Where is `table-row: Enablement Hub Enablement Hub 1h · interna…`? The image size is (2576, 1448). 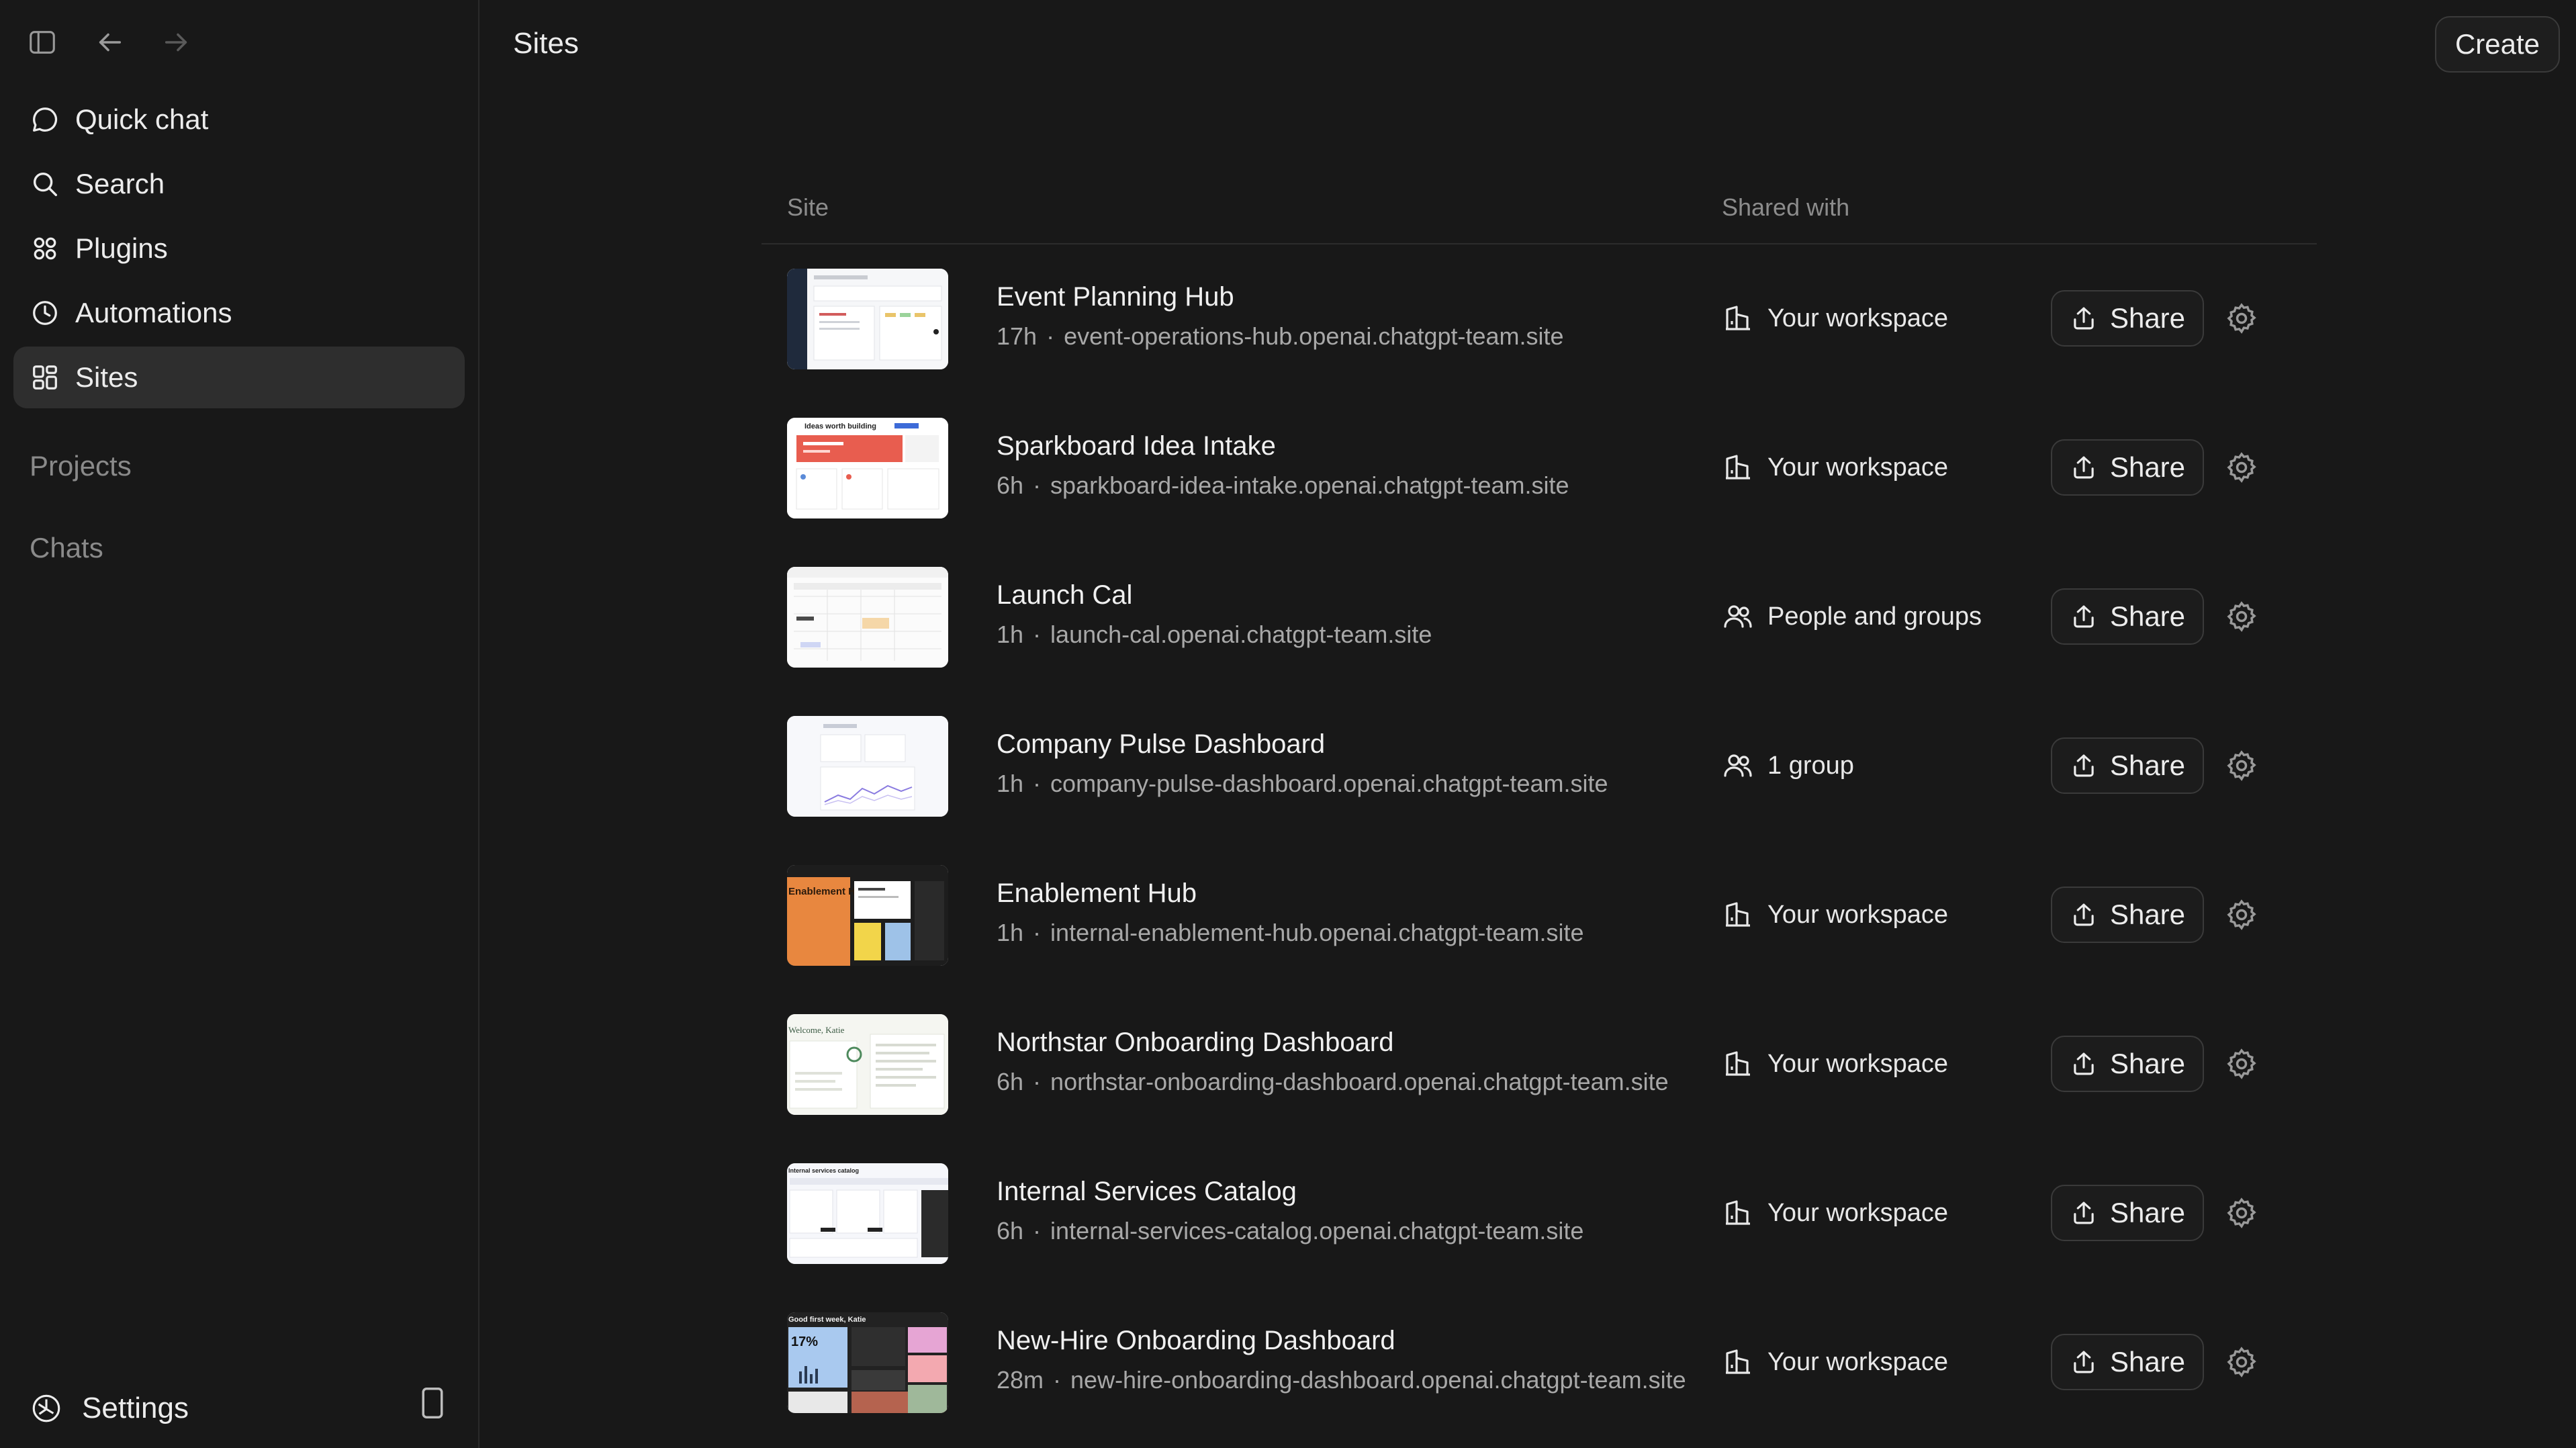 table-row: Enablement Hub Enablement Hub 1h · interna… is located at coordinates (1539, 916).